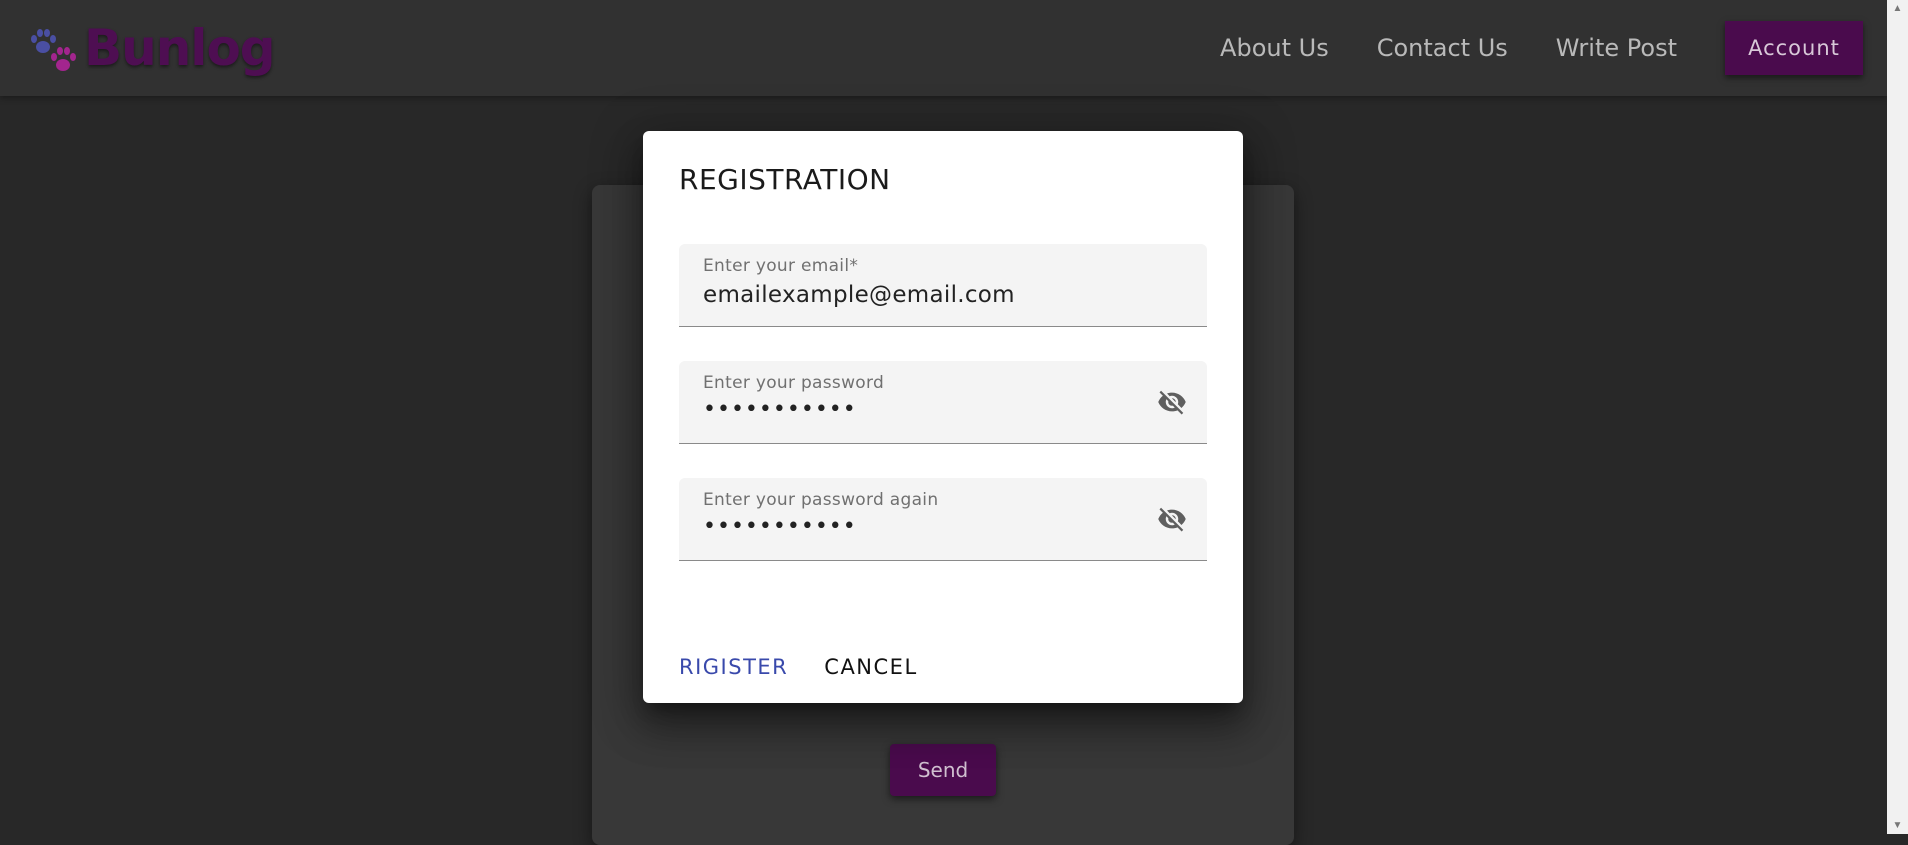  Describe the element at coordinates (859, 295) in the screenshot. I see `email-field-value: emailexample@email.com` at that location.